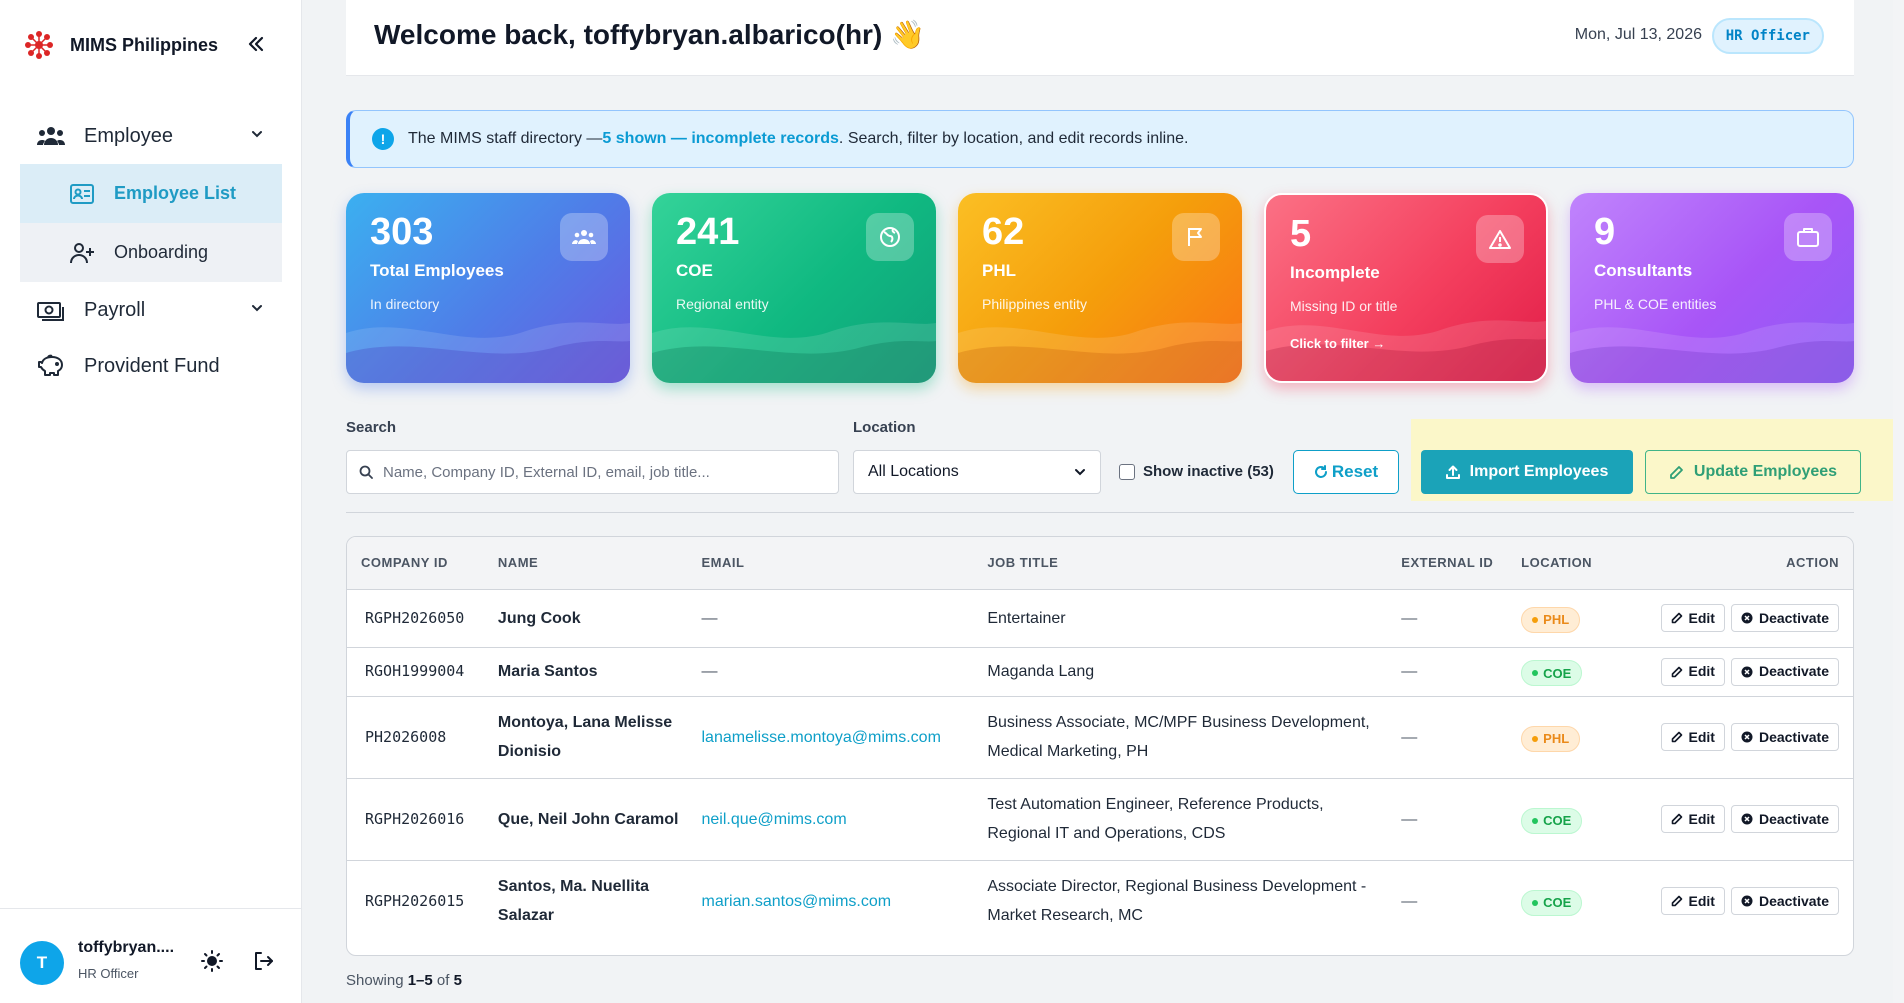 Image resolution: width=1904 pixels, height=1003 pixels. I want to click on sidebar-item-employee-list: Employee List, so click(151, 193).